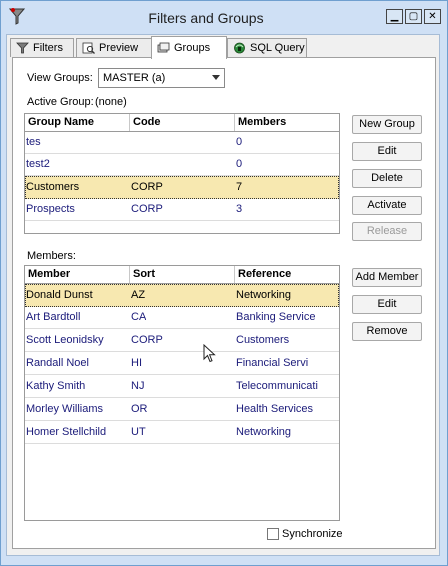 The image size is (448, 566). Describe the element at coordinates (182, 295) in the screenshot. I see `table-row-selected: Donald Dunst AZ Networking` at that location.